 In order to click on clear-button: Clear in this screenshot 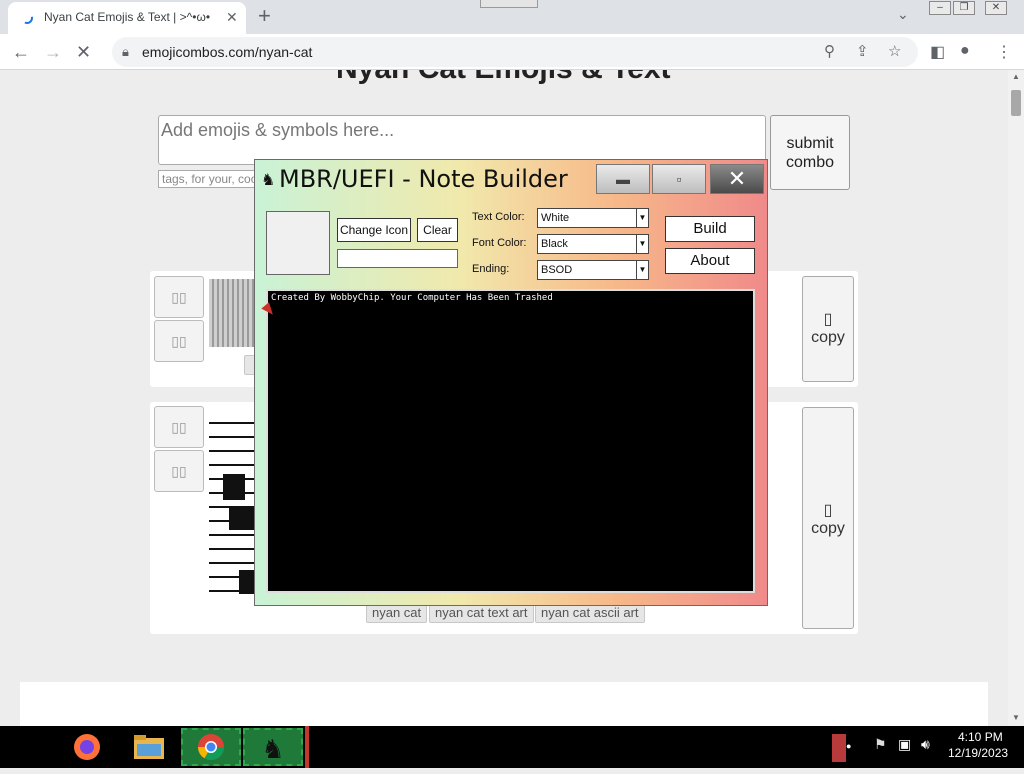, I will do `click(437, 230)`.